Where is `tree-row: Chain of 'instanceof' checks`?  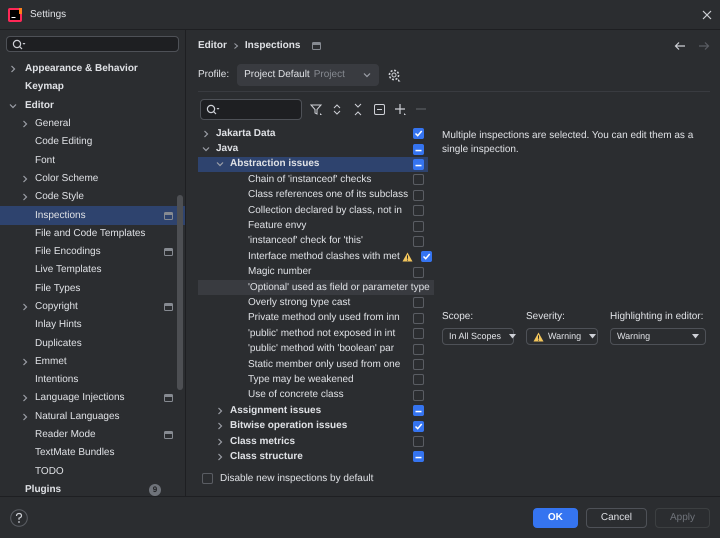 tree-row: Chain of 'instanceof' checks is located at coordinates (313, 180).